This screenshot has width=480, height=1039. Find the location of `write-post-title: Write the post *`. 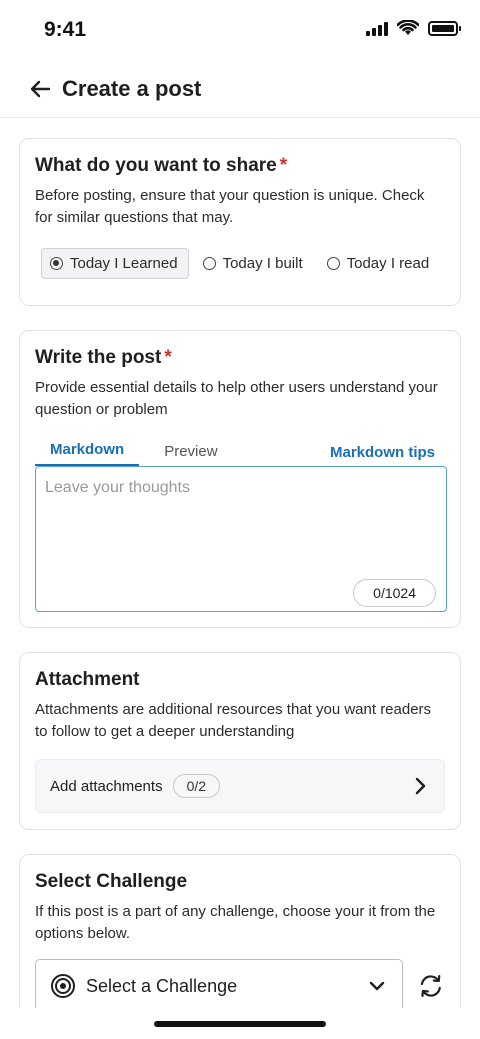

write-post-title: Write the post * is located at coordinates (240, 358).